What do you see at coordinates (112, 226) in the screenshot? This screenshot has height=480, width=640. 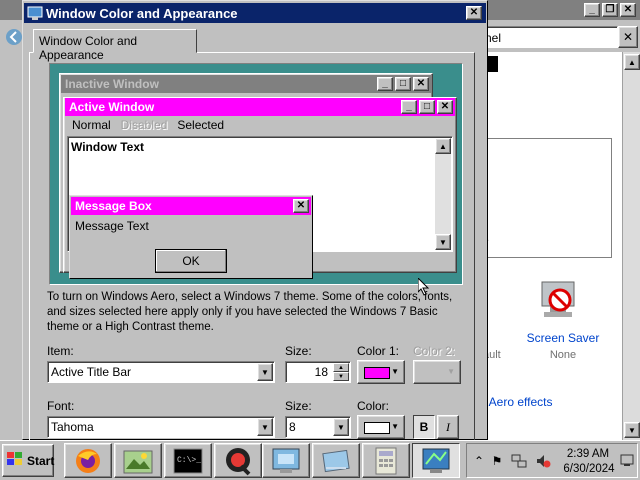 I see `message-text: Message Text` at bounding box center [112, 226].